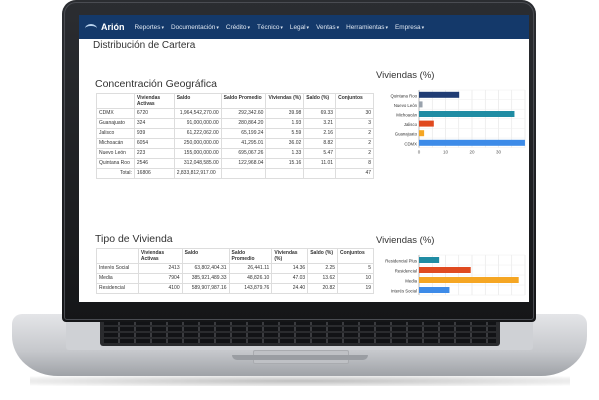 This screenshot has width=599, height=400. I want to click on cell: 39.98, so click(285, 113).